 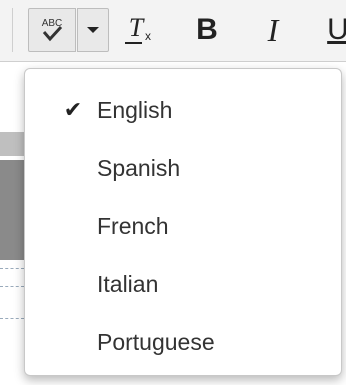 I want to click on caret-down-icon, so click(x=93, y=30).